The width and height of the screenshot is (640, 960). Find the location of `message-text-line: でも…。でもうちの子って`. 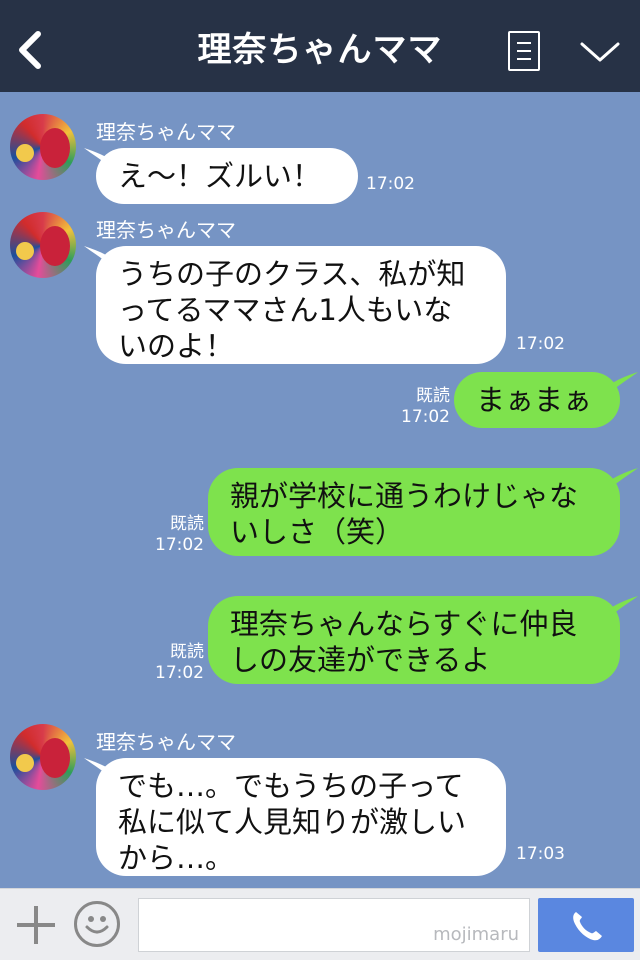

message-text-line: でも…。でもうちの子って is located at coordinates (291, 786).